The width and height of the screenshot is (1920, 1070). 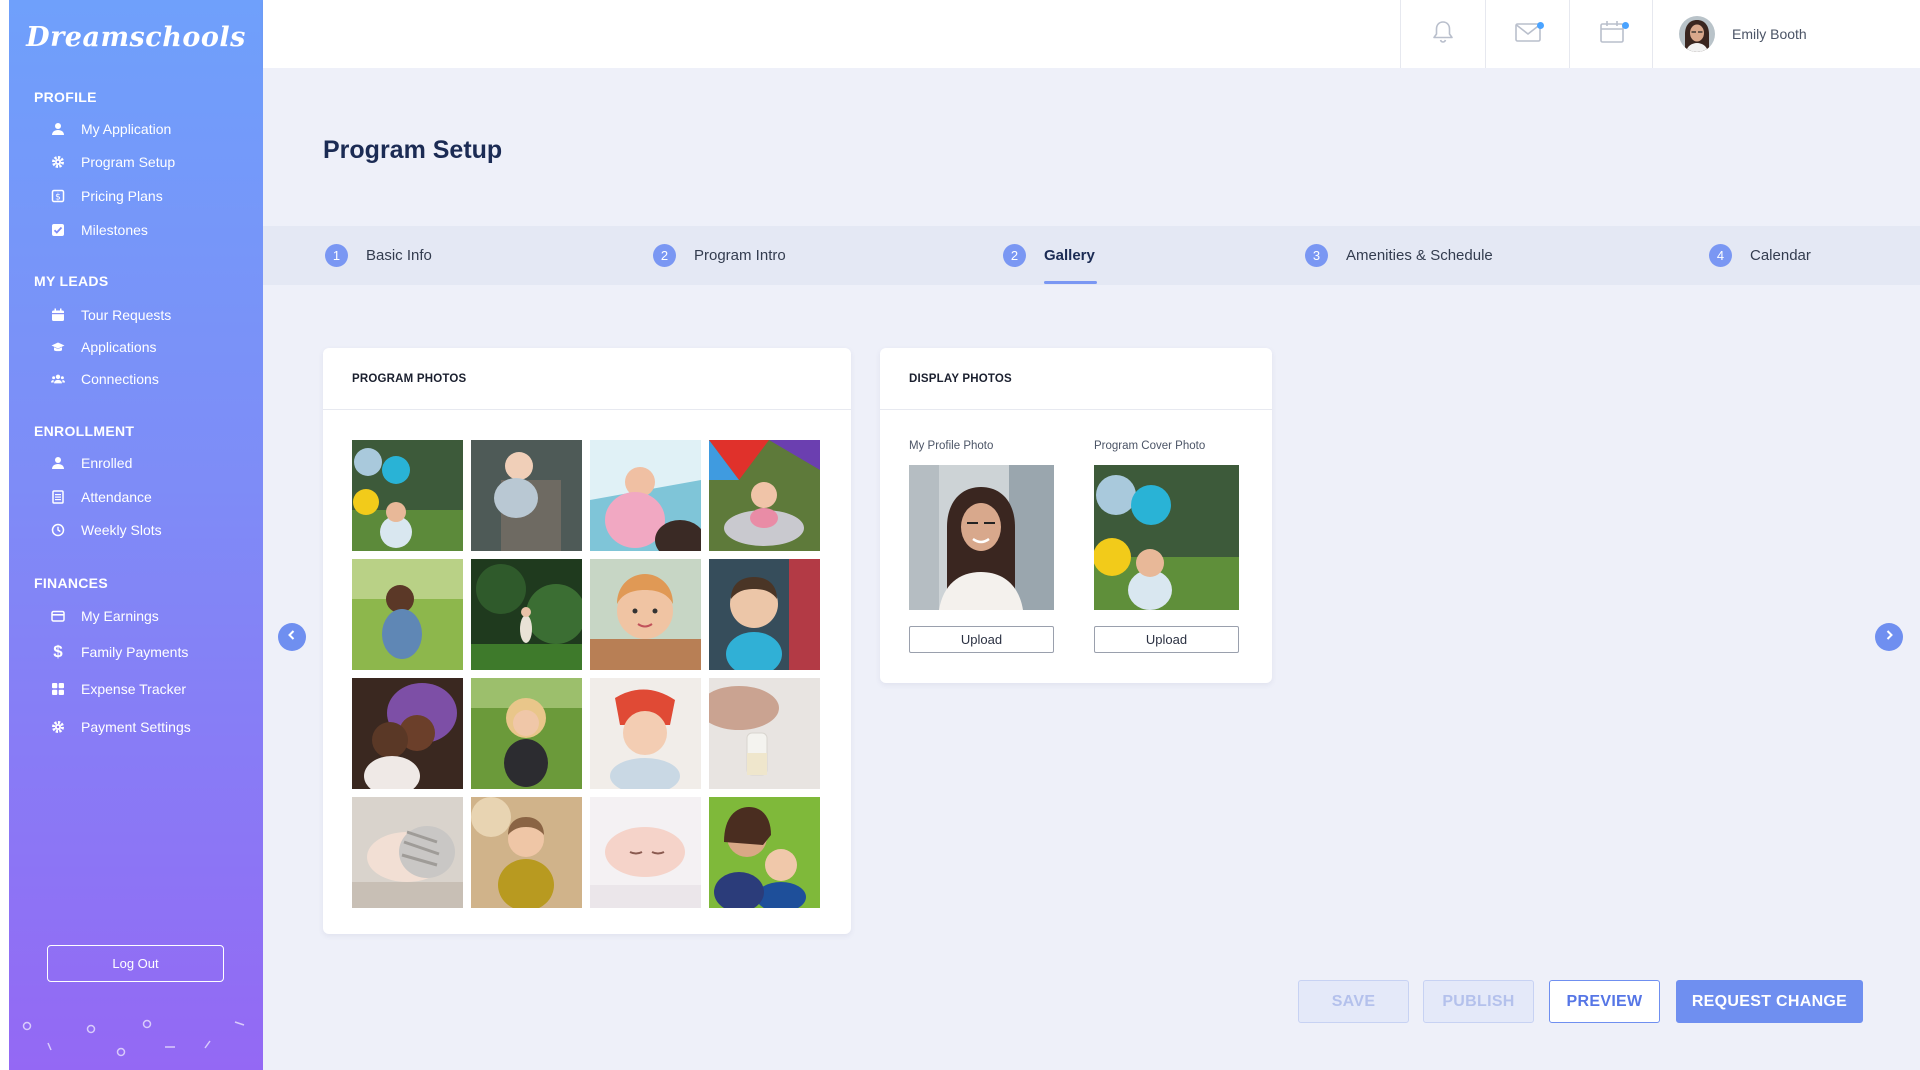 What do you see at coordinates (1442, 34) in the screenshot?
I see `notifications-button` at bounding box center [1442, 34].